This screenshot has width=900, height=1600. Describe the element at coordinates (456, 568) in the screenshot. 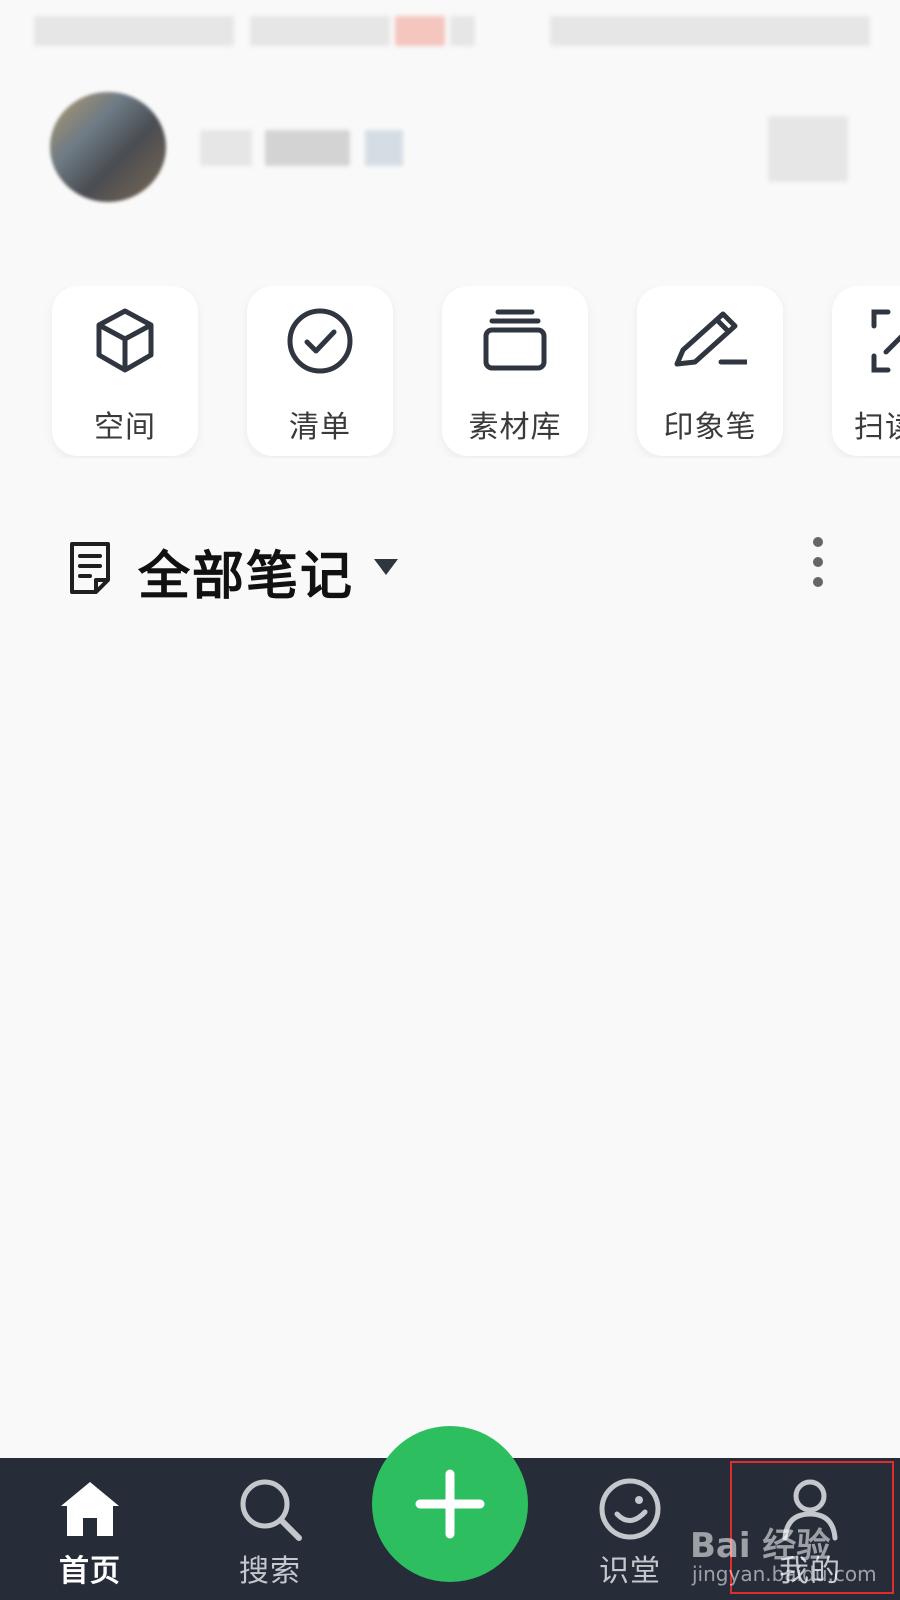

I see `notes-header: 全部笔记` at that location.